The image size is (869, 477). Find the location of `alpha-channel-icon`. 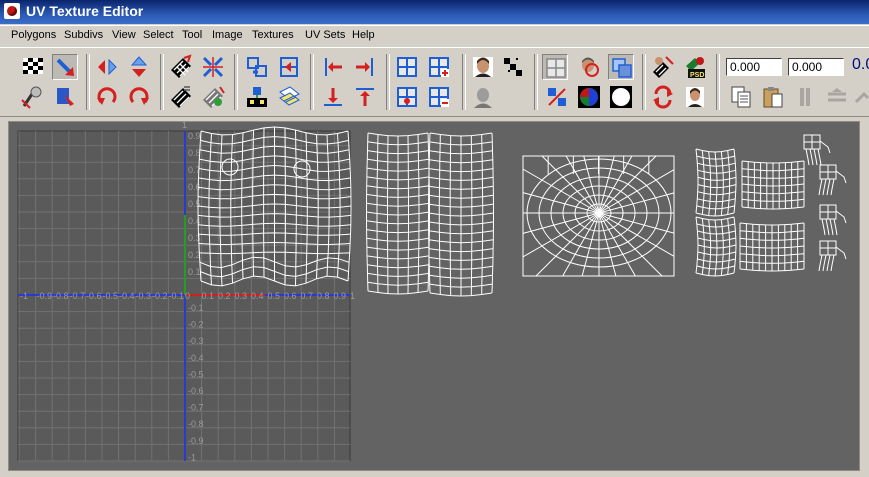

alpha-channel-icon is located at coordinates (621, 97).